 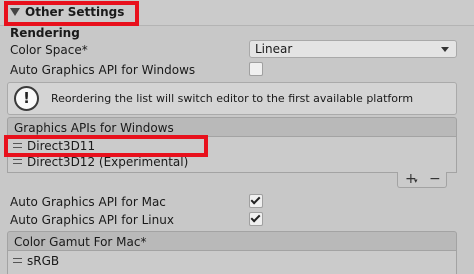 What do you see at coordinates (106, 146) in the screenshot?
I see `highlight-box-direct3d11` at bounding box center [106, 146].